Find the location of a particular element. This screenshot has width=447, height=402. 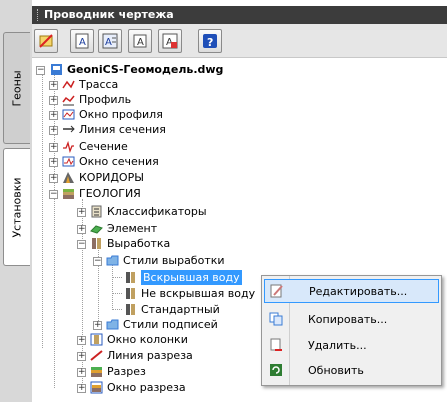

text-a-outline-icon: A is located at coordinates (140, 41).